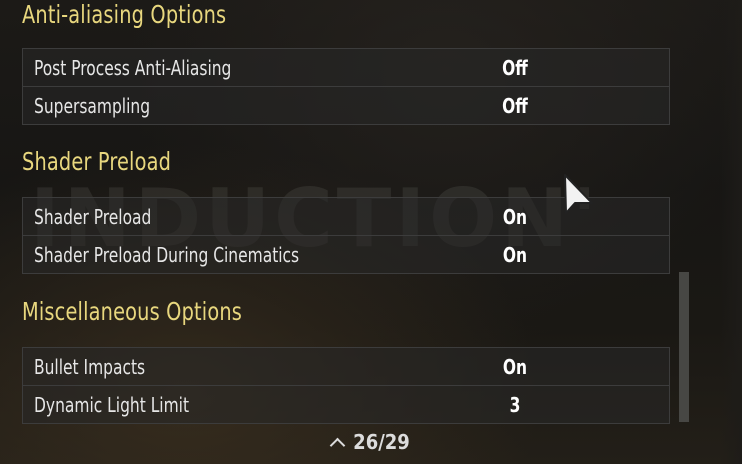 The height and width of the screenshot is (464, 742). I want to click on page-indicator: 26/29, so click(371, 442).